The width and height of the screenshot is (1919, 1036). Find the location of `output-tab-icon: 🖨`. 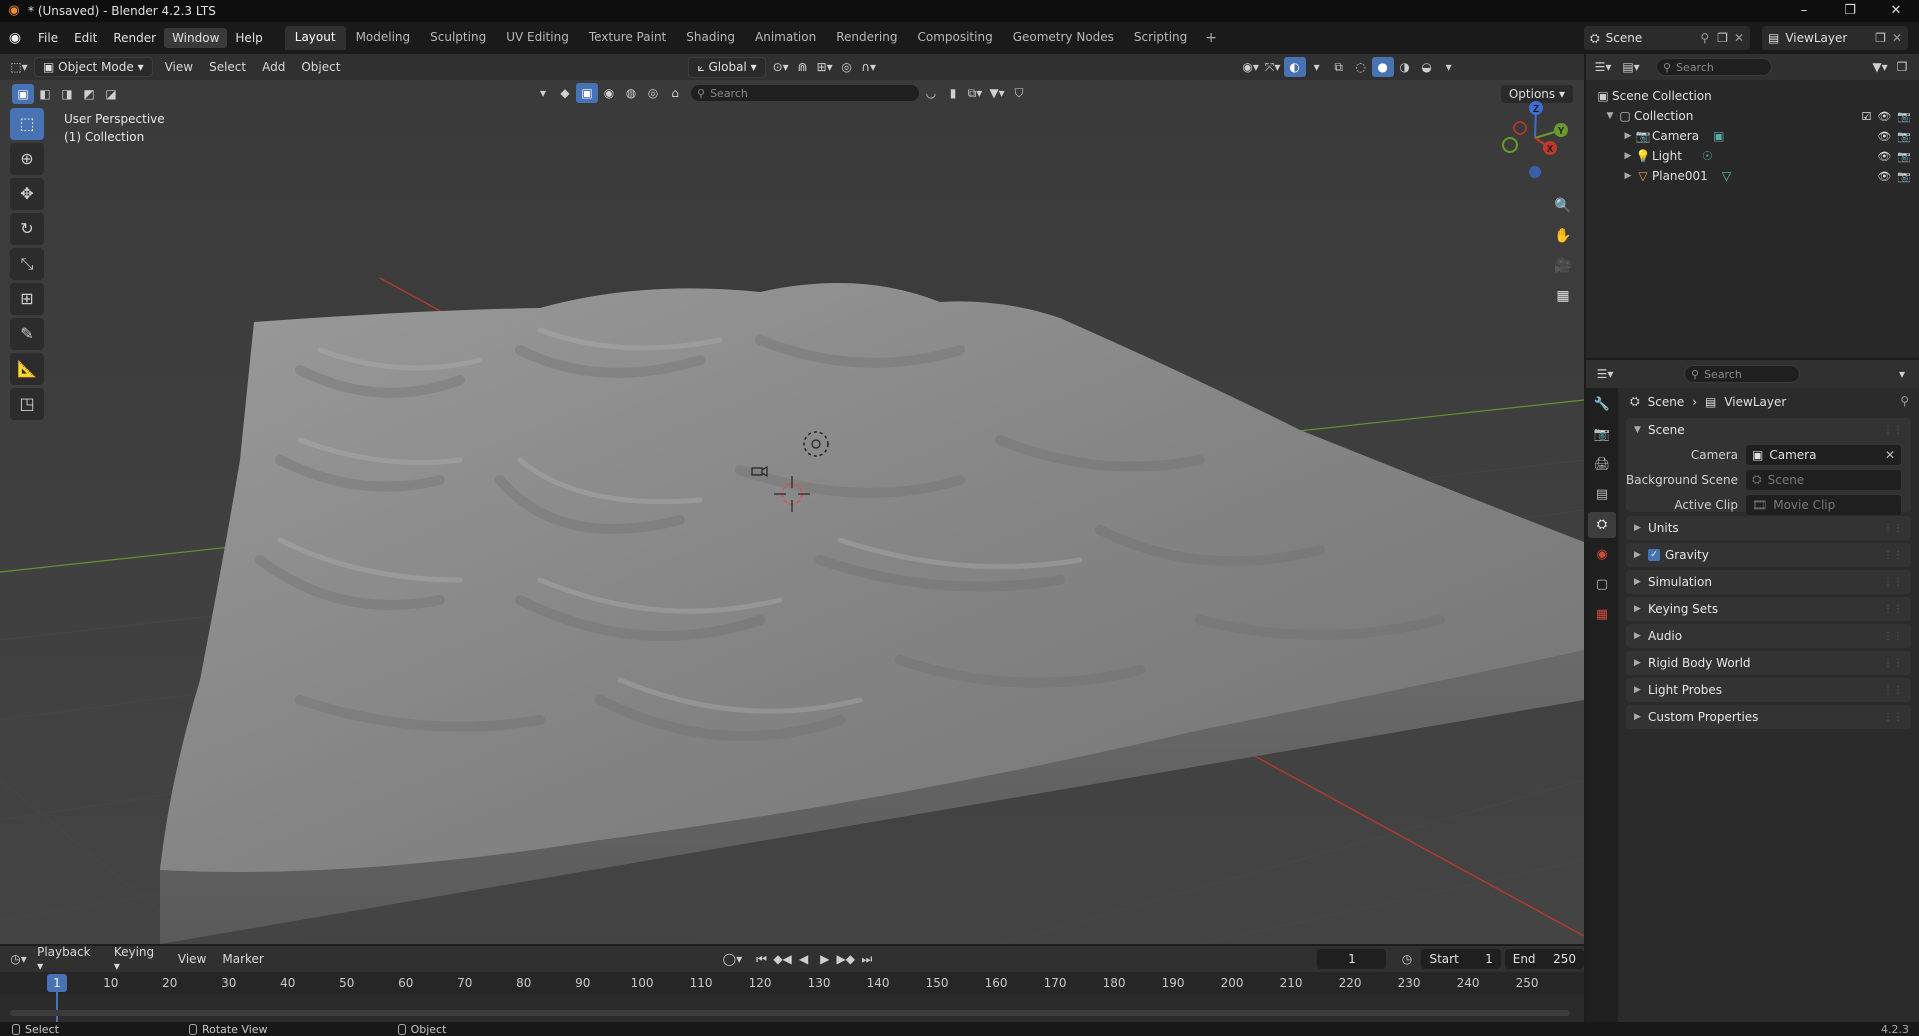

output-tab-icon: 🖨 is located at coordinates (1602, 465).